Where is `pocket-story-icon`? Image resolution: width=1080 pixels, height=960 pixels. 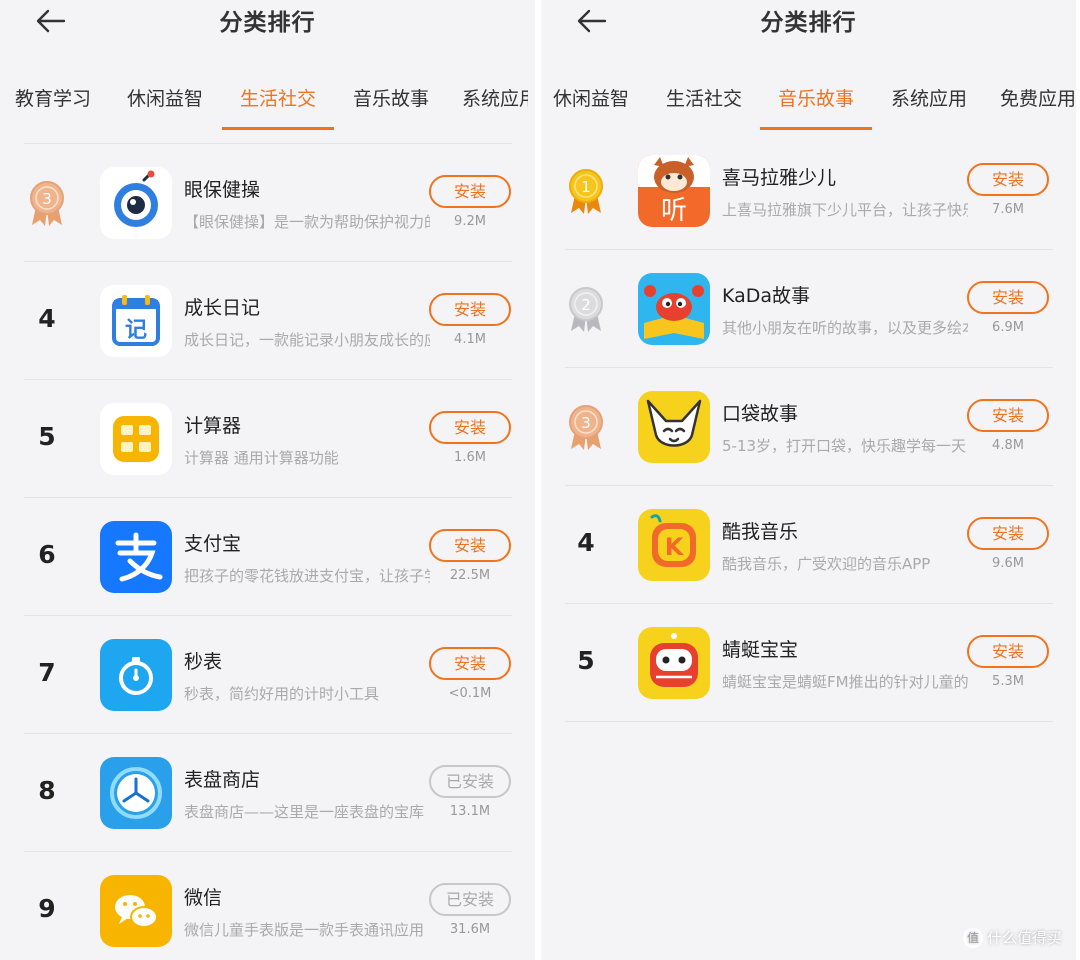
pocket-story-icon is located at coordinates (674, 427).